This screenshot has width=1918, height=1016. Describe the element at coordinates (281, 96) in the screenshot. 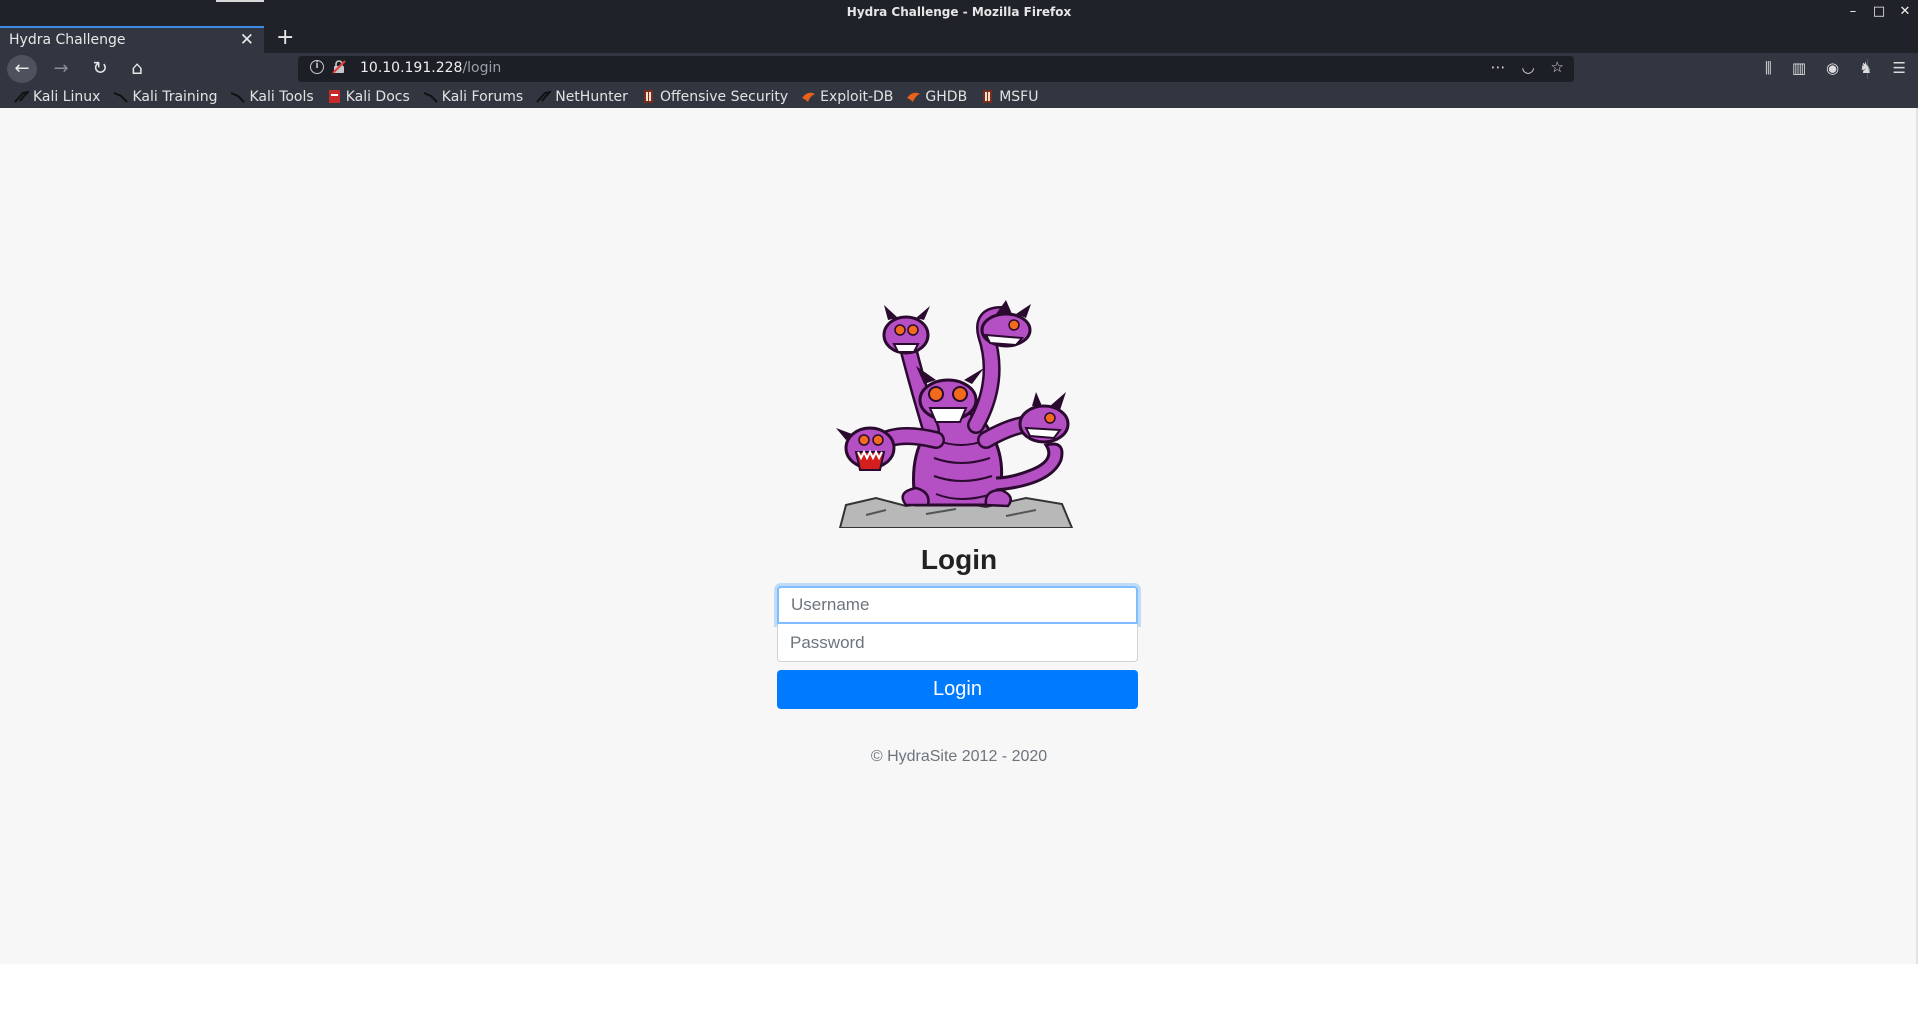

I see `bookmark-label: Kali Tools` at that location.